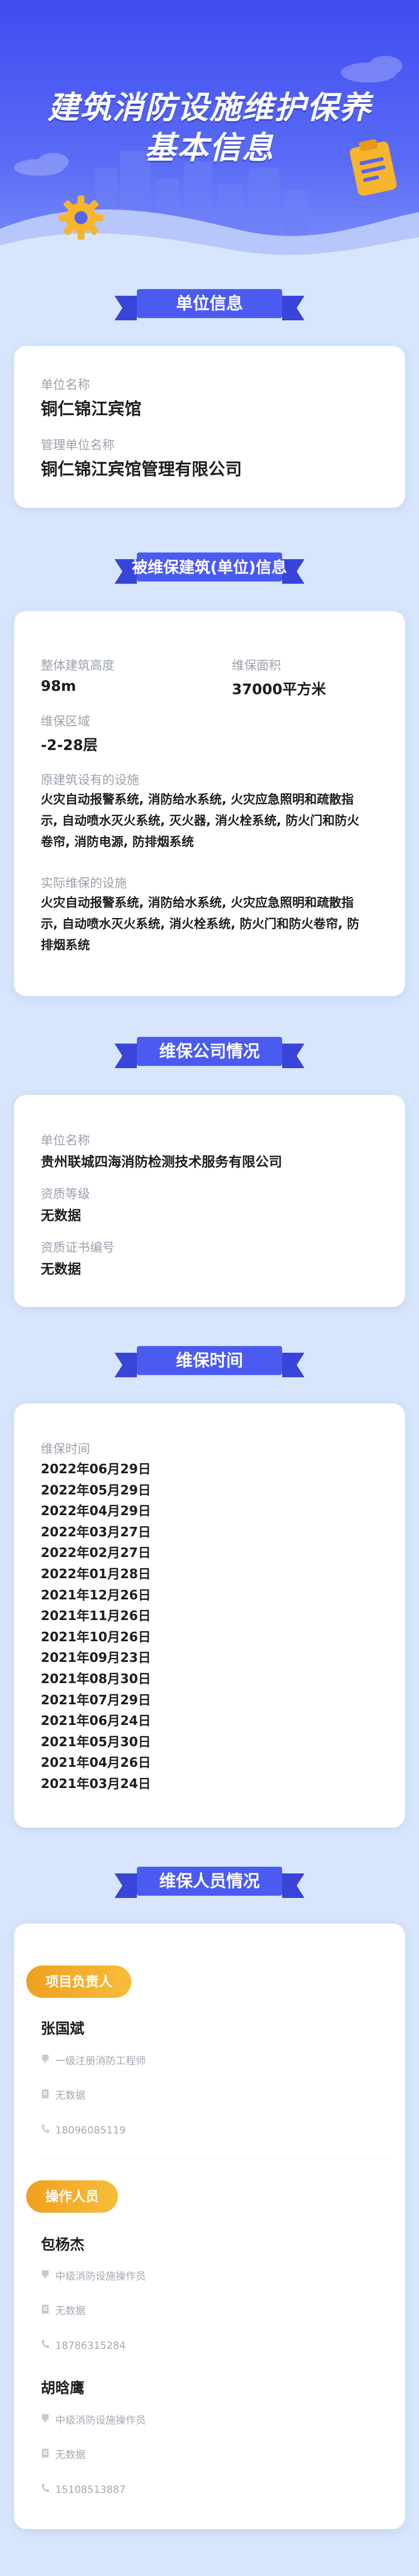 This screenshot has height=2576, width=419. What do you see at coordinates (96, 1469) in the screenshot?
I see `list-item: 2022年06月29日` at bounding box center [96, 1469].